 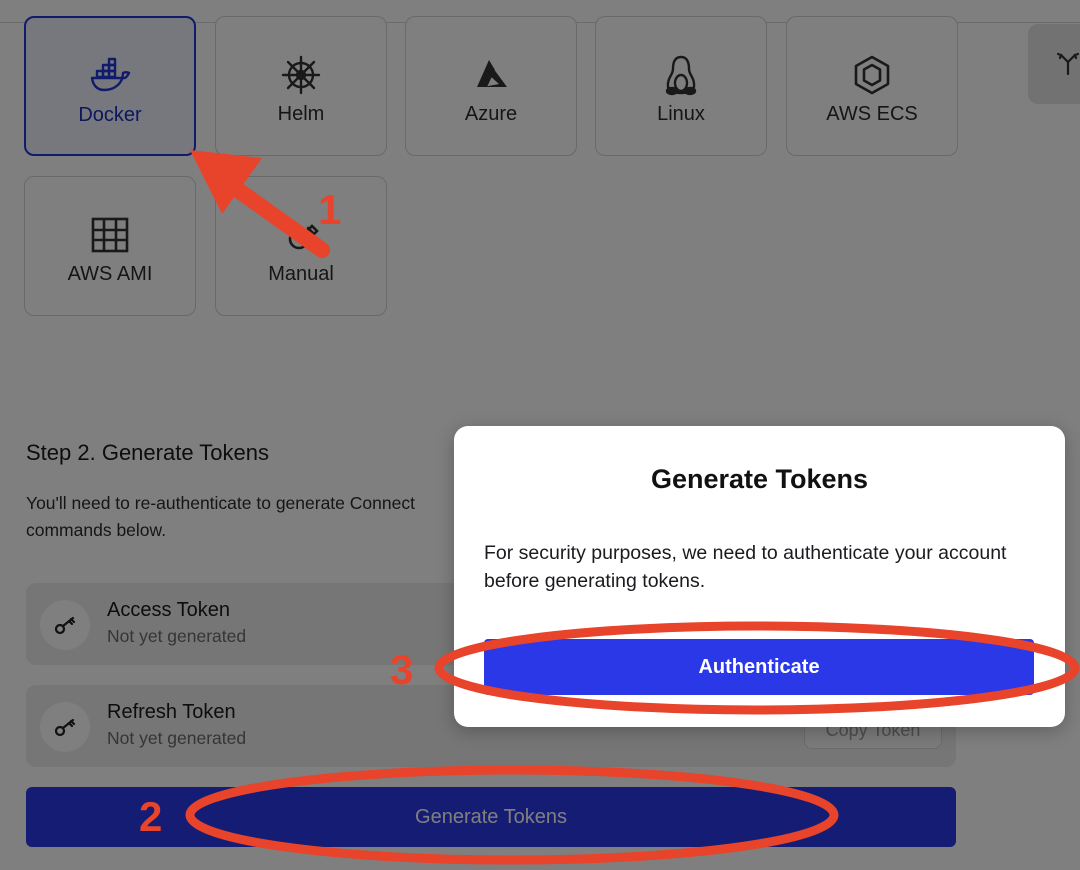 I want to click on annotation-number-2: 2, so click(x=151, y=816).